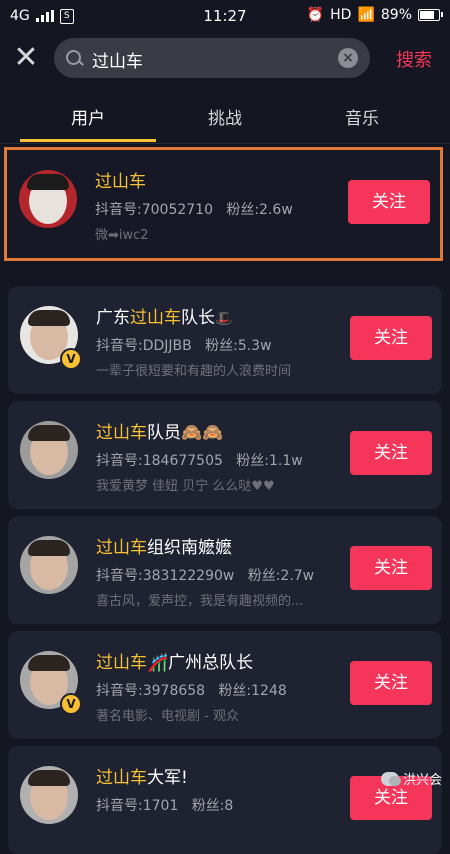 The width and height of the screenshot is (450, 854). Describe the element at coordinates (224, 319) in the screenshot. I see `hat-emoji-icon: 🎩` at that location.